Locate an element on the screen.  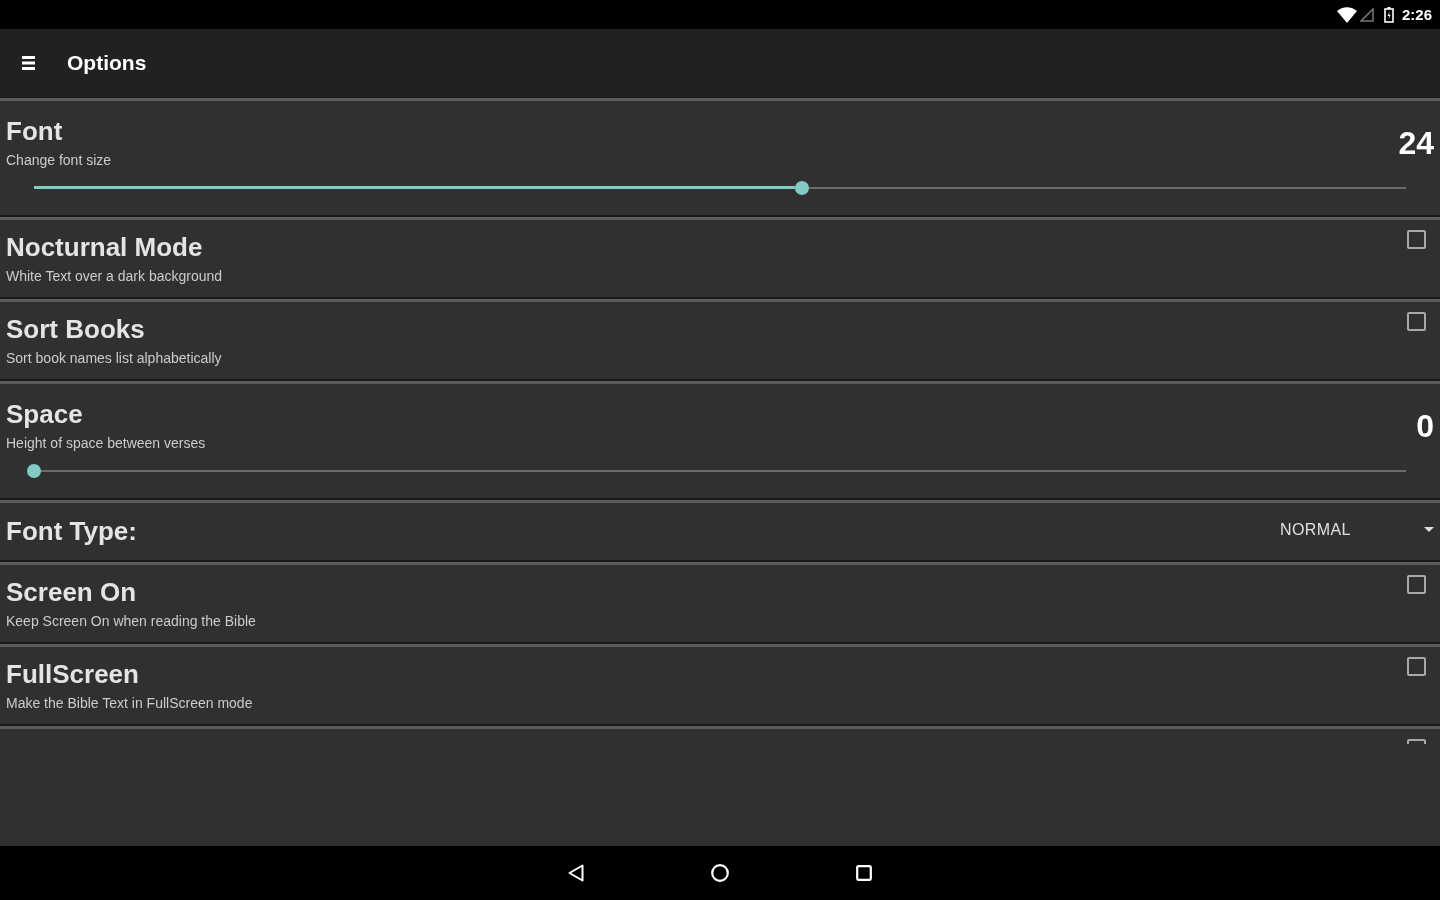
status-time: 2:26 is located at coordinates (1416, 14).